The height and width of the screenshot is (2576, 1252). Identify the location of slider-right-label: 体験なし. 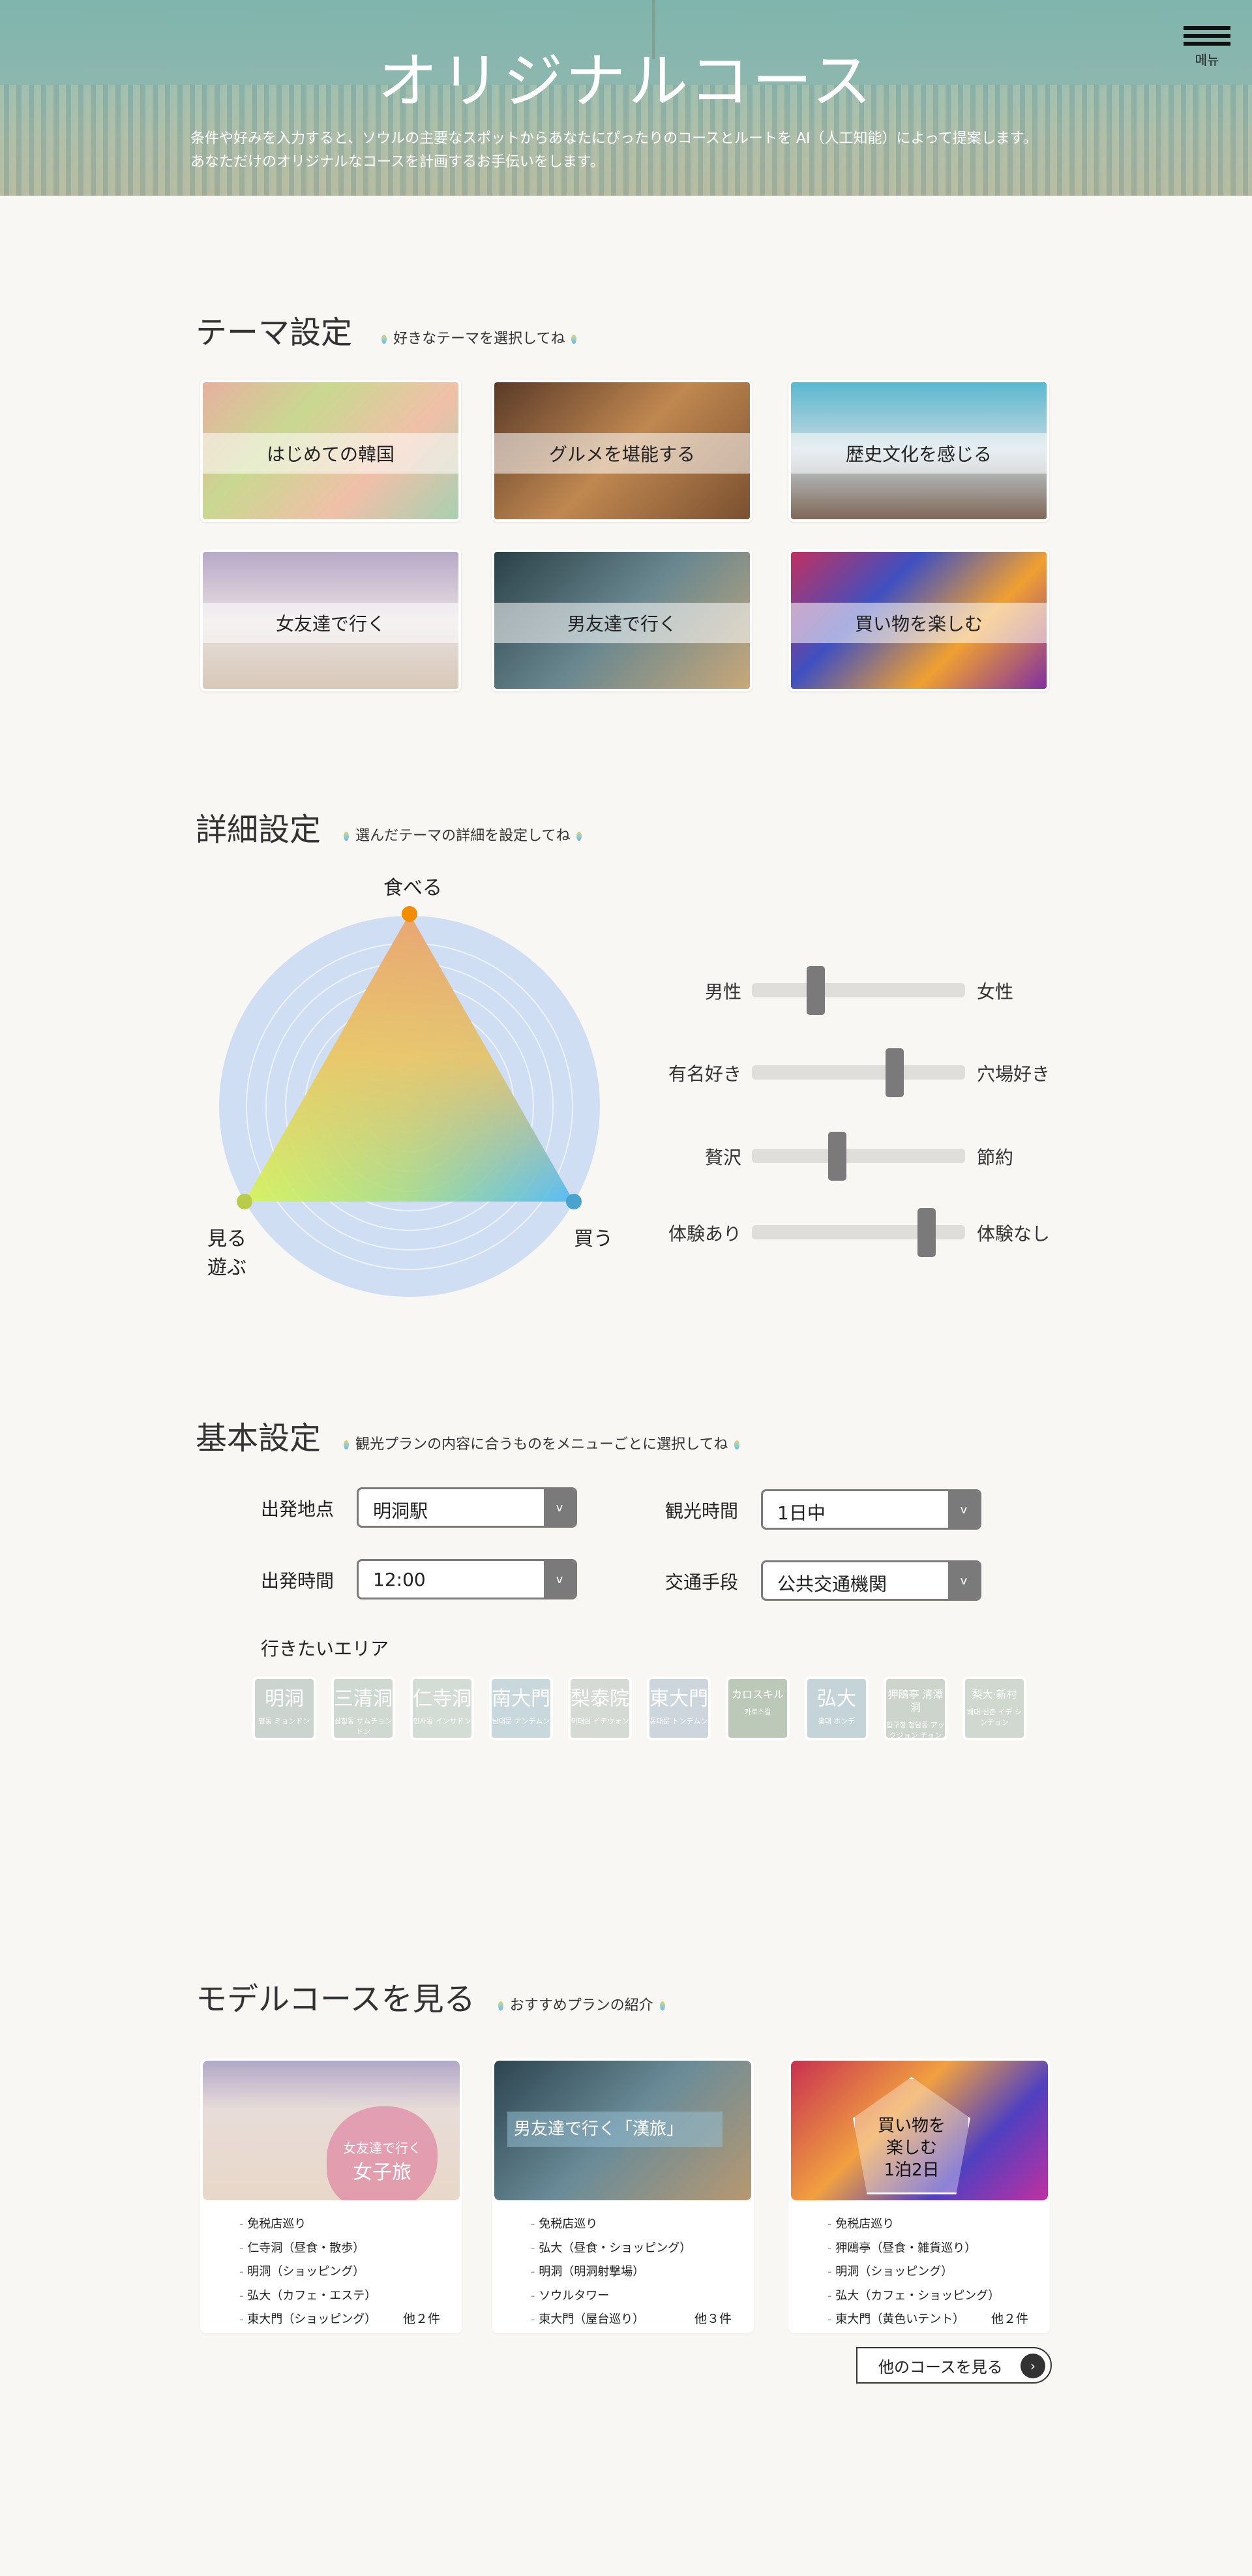
(1014, 1234).